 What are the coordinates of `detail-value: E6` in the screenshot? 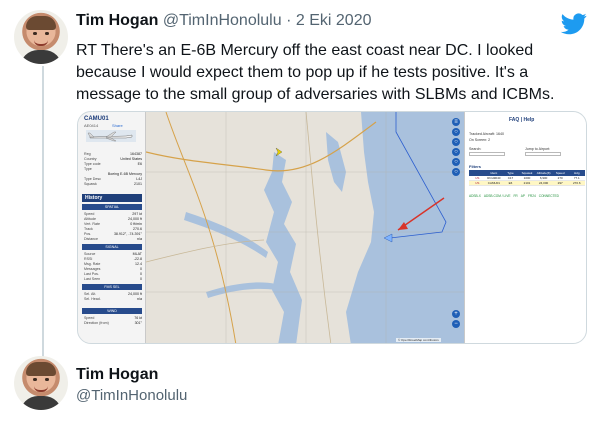 It's located at (139, 164).